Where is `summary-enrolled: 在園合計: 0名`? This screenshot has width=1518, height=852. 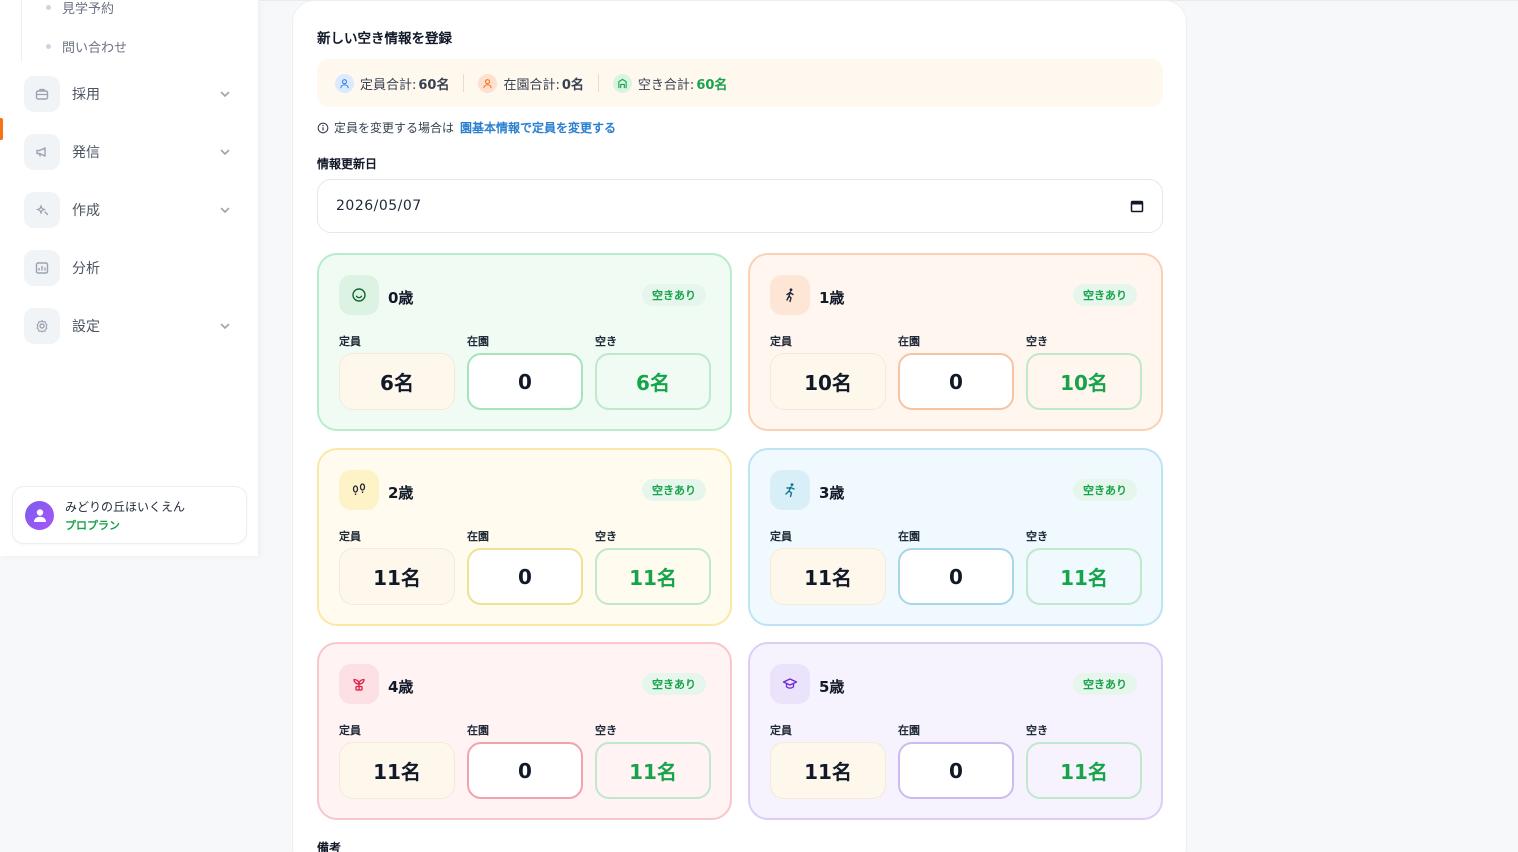 summary-enrolled: 在園合計: 0名 is located at coordinates (531, 83).